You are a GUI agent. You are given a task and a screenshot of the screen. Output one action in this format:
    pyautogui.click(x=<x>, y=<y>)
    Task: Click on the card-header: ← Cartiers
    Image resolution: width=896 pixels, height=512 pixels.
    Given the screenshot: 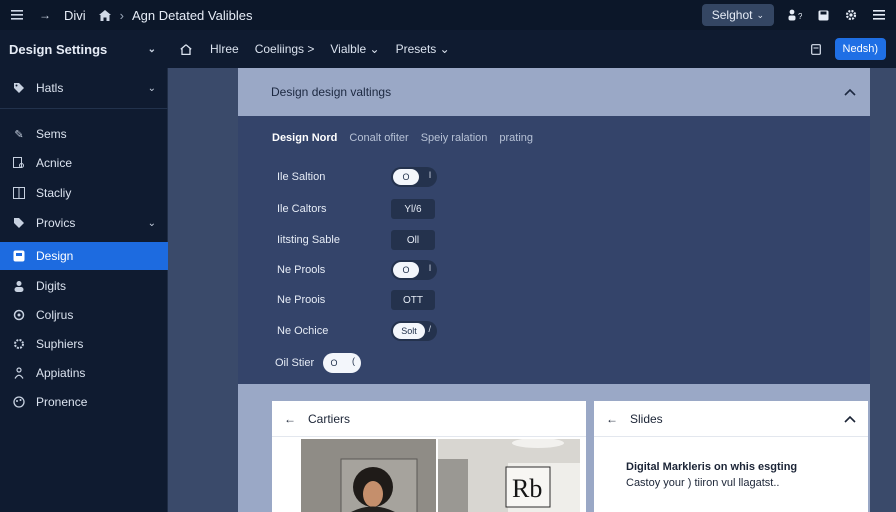 What is the action you would take?
    pyautogui.click(x=429, y=419)
    